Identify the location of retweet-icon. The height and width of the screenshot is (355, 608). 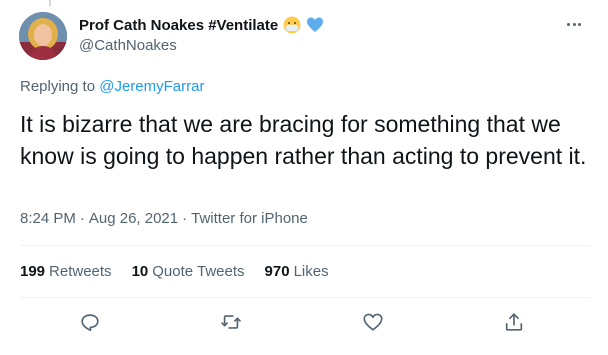
(231, 322).